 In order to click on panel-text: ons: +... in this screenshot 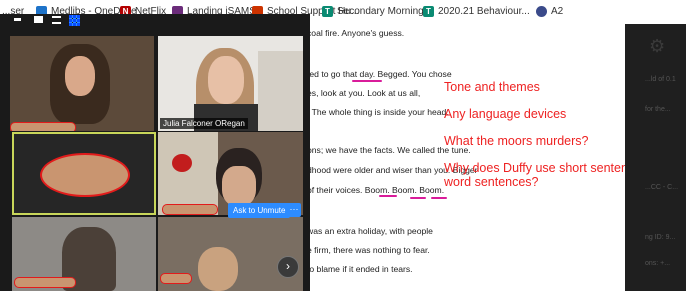, I will do `click(658, 263)`.